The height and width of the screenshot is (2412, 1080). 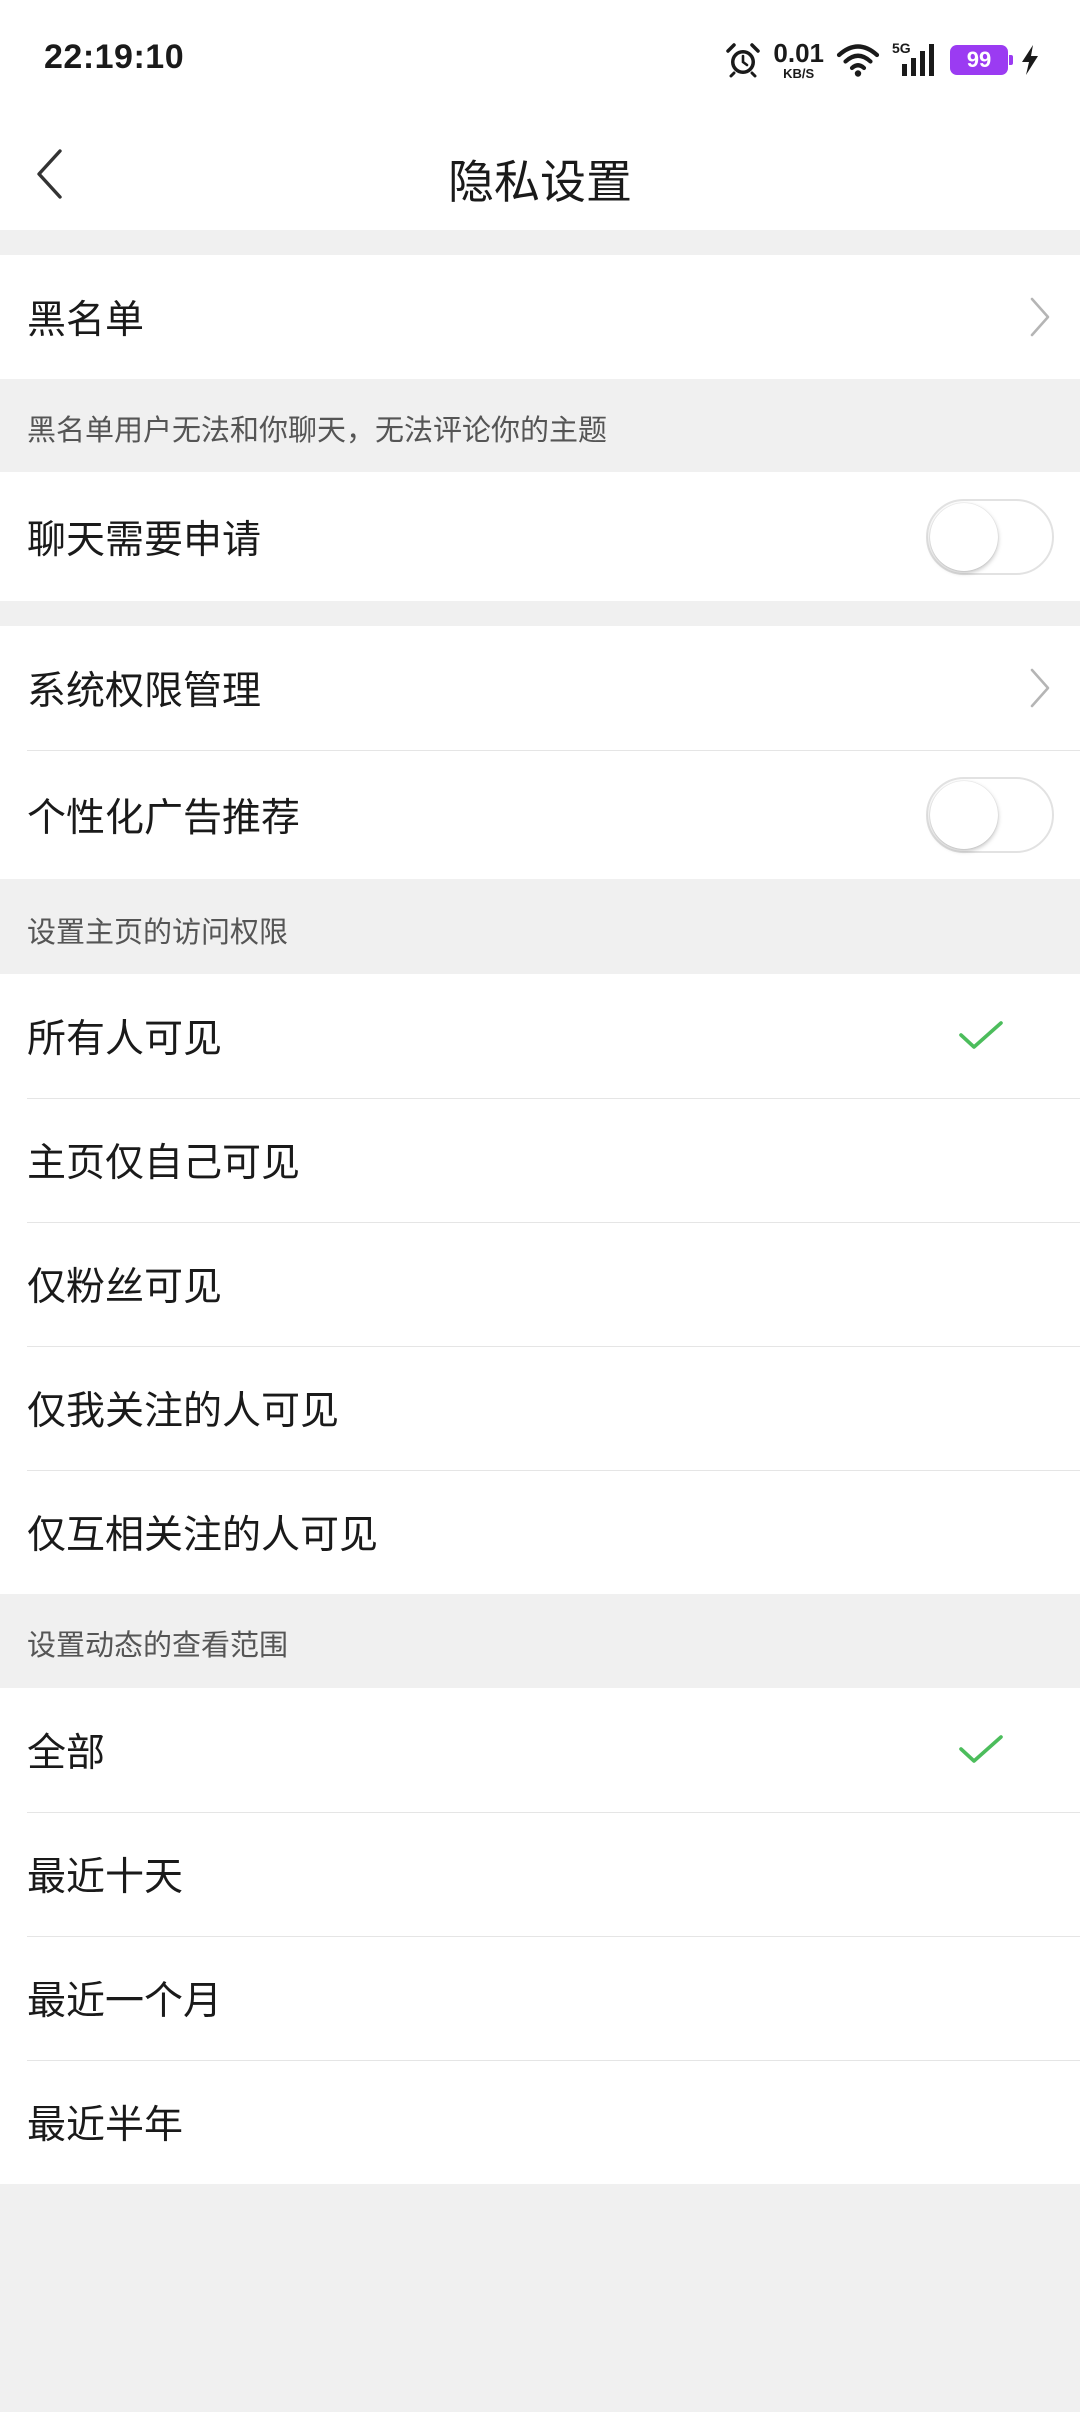 I want to click on blacklist-group: 黑名单, so click(x=540, y=317).